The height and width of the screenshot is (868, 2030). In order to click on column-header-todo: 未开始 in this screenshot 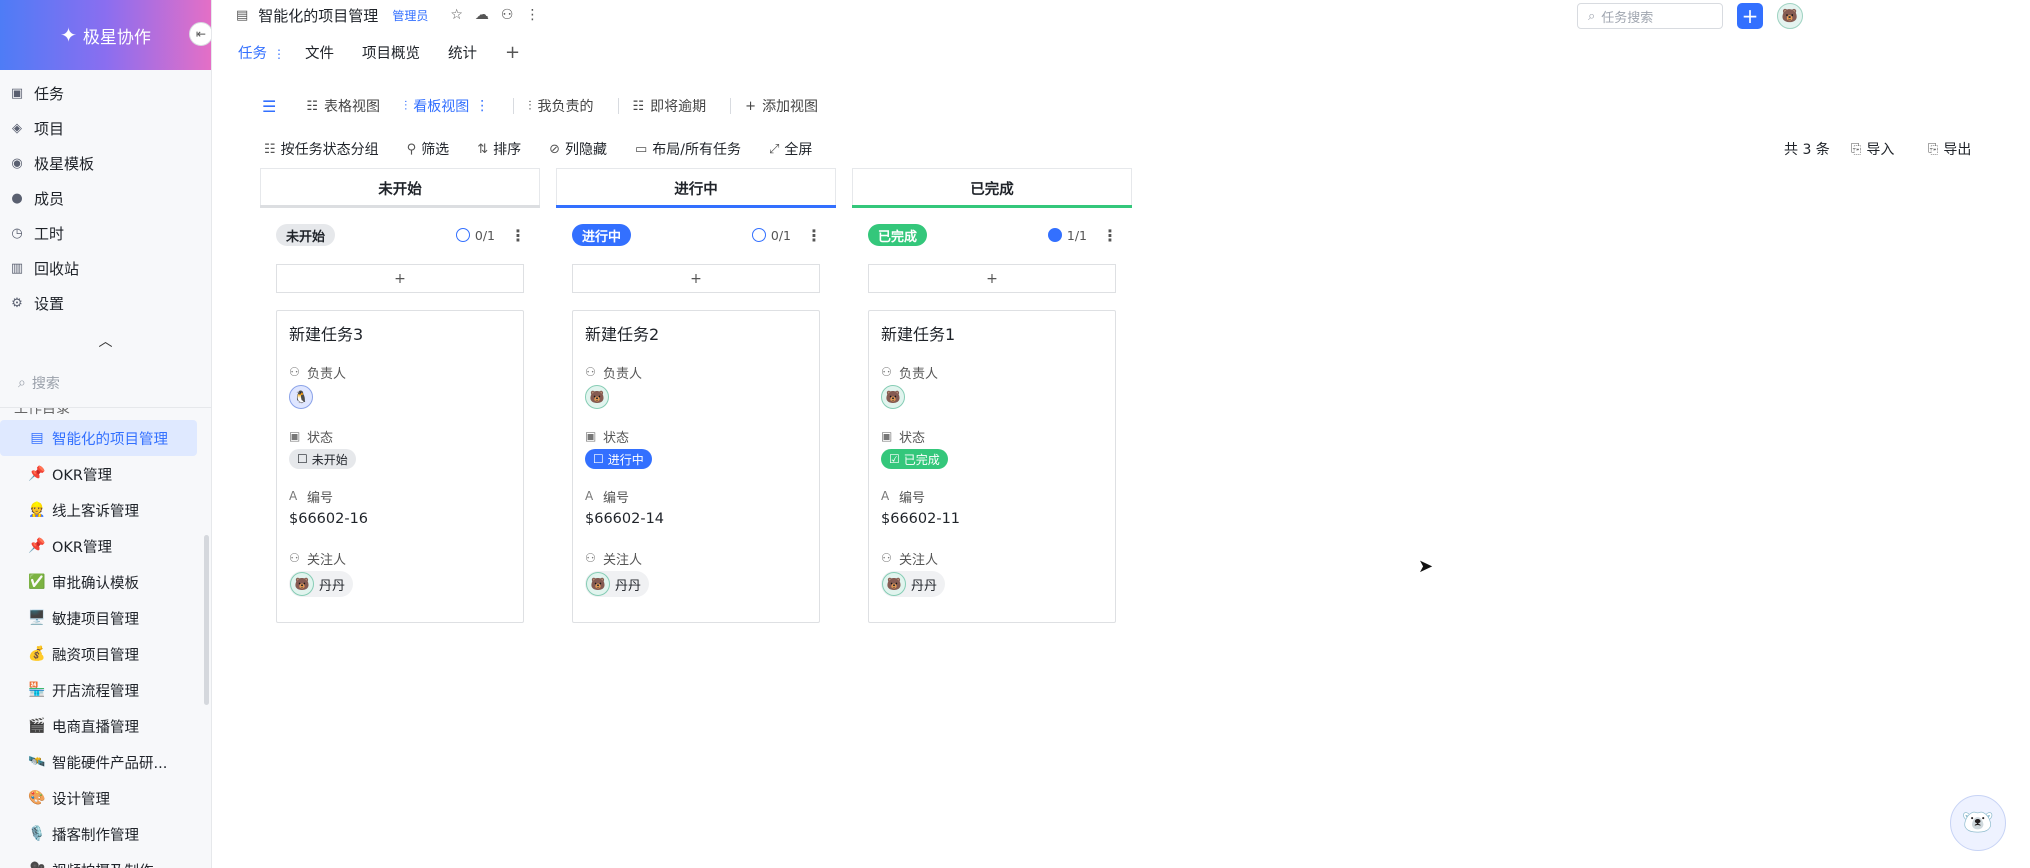, I will do `click(400, 188)`.